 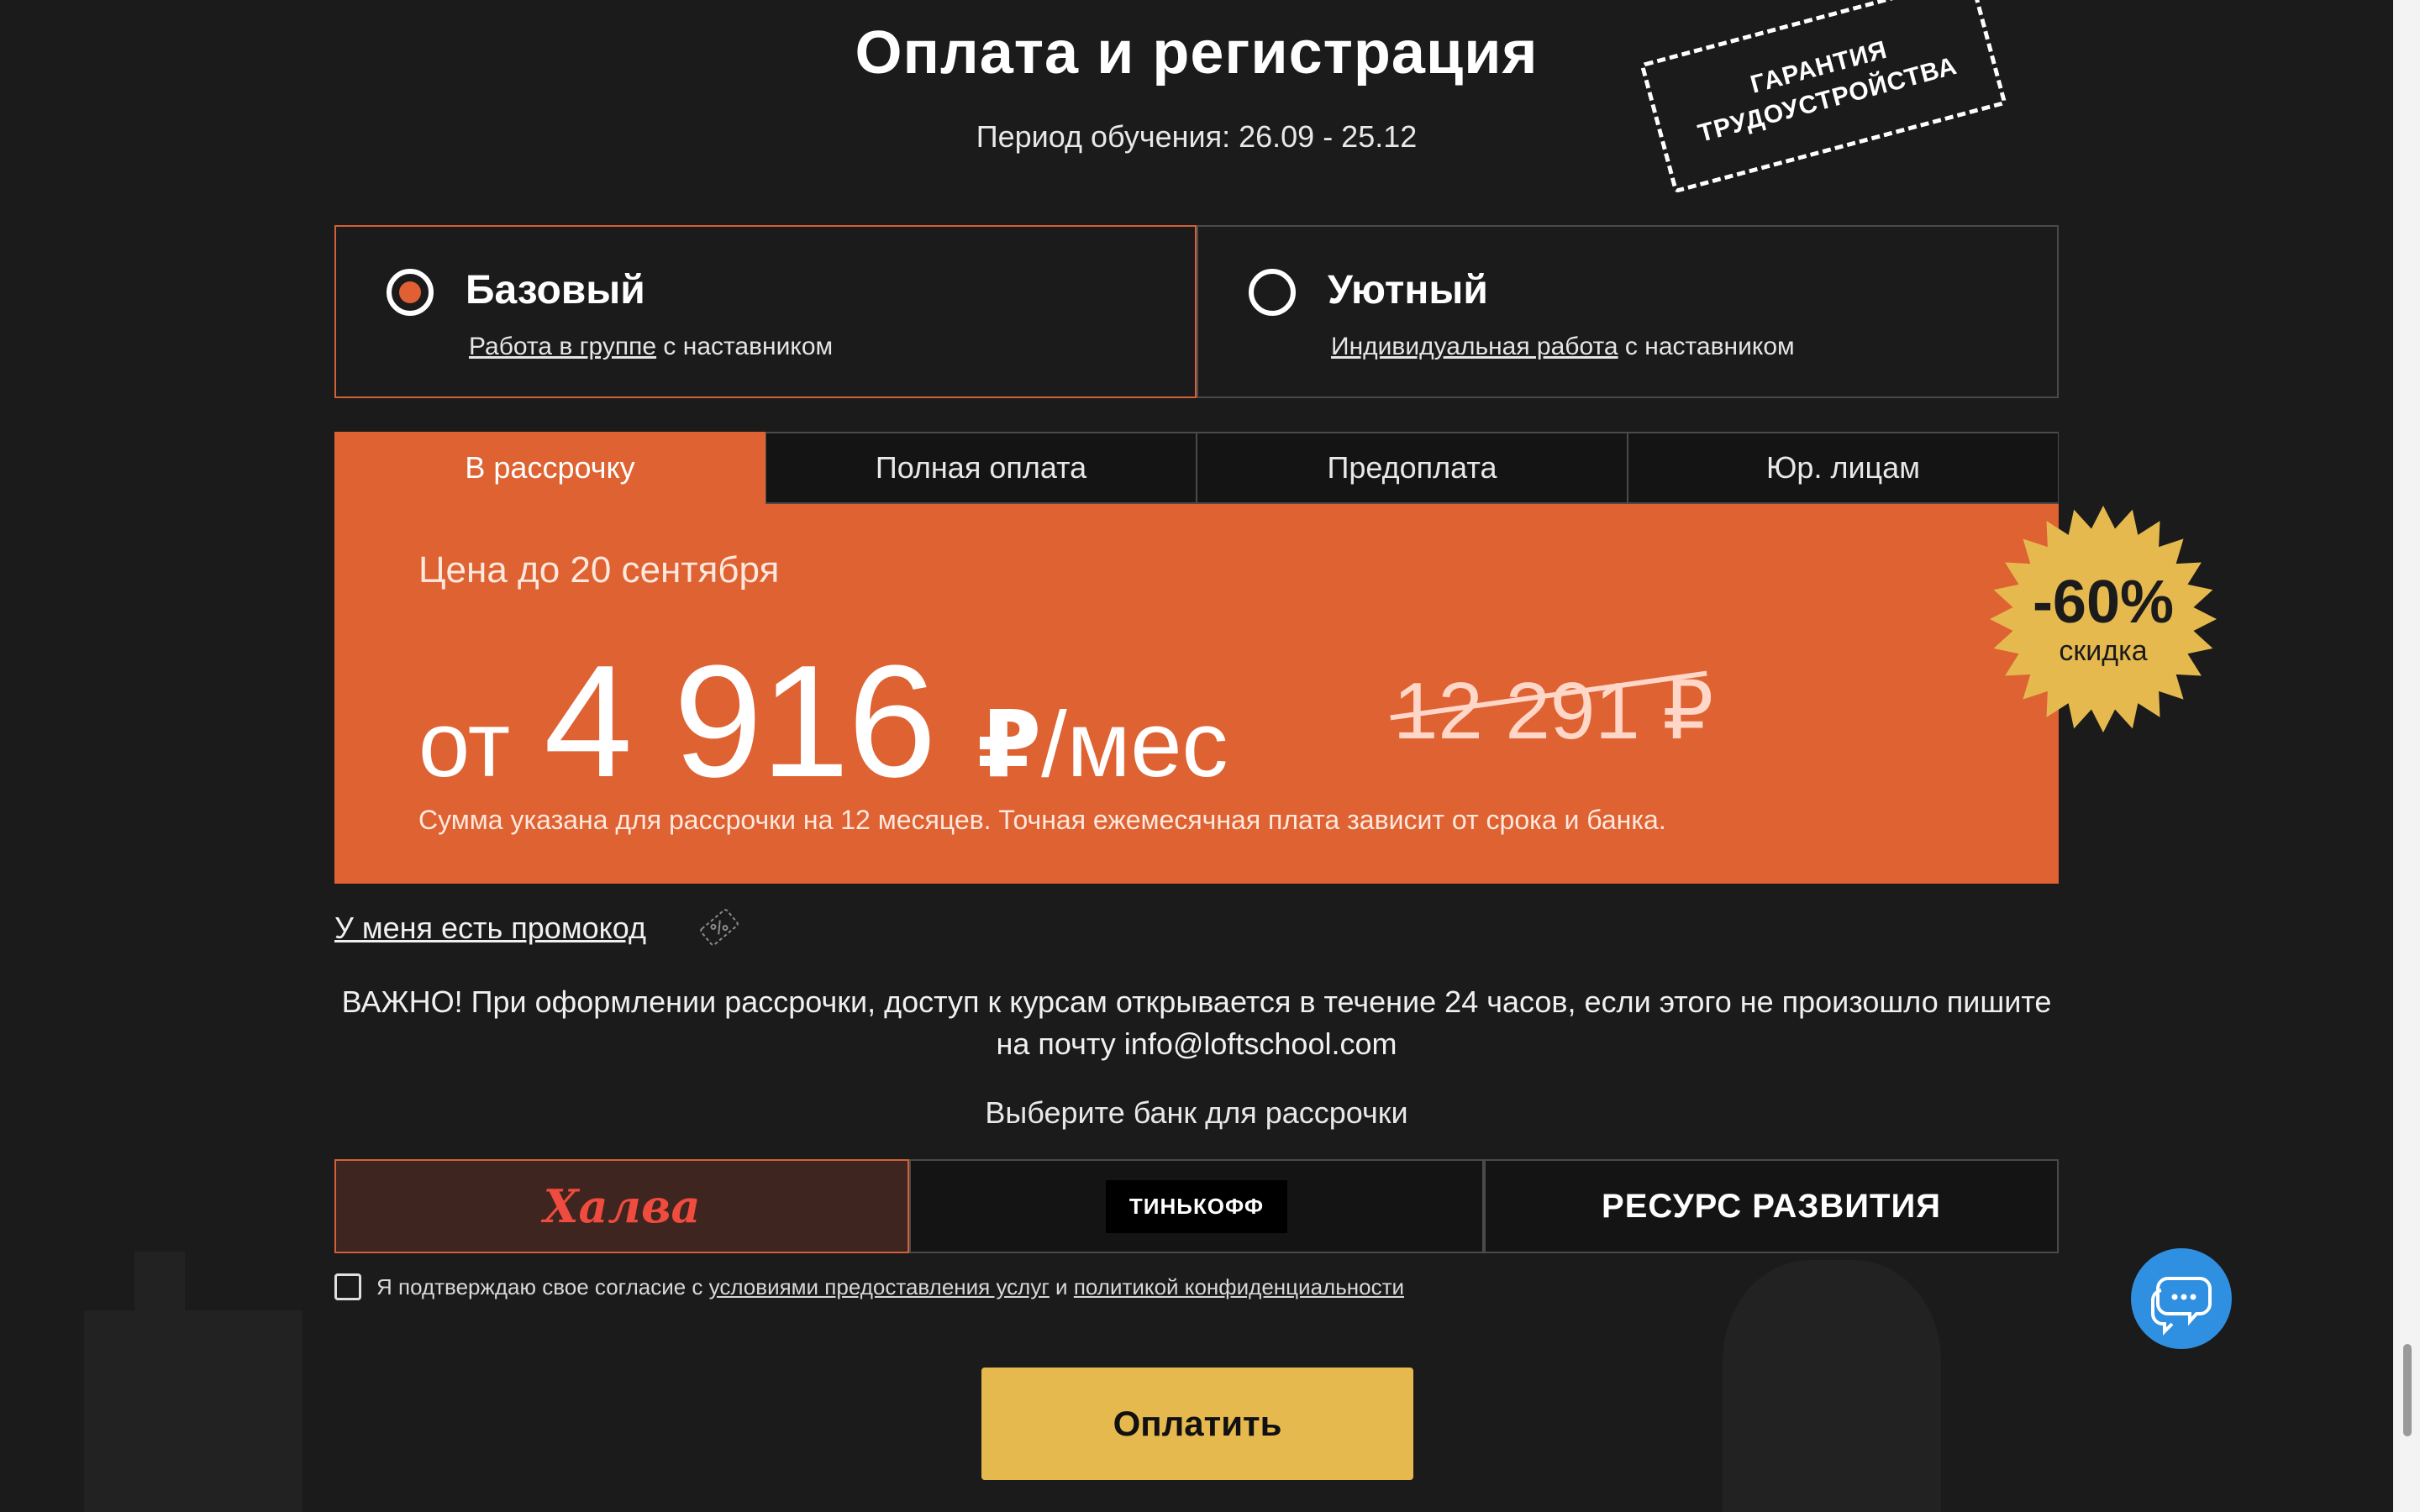 I want to click on bank-option-halva: Халва, so click(x=621, y=1206).